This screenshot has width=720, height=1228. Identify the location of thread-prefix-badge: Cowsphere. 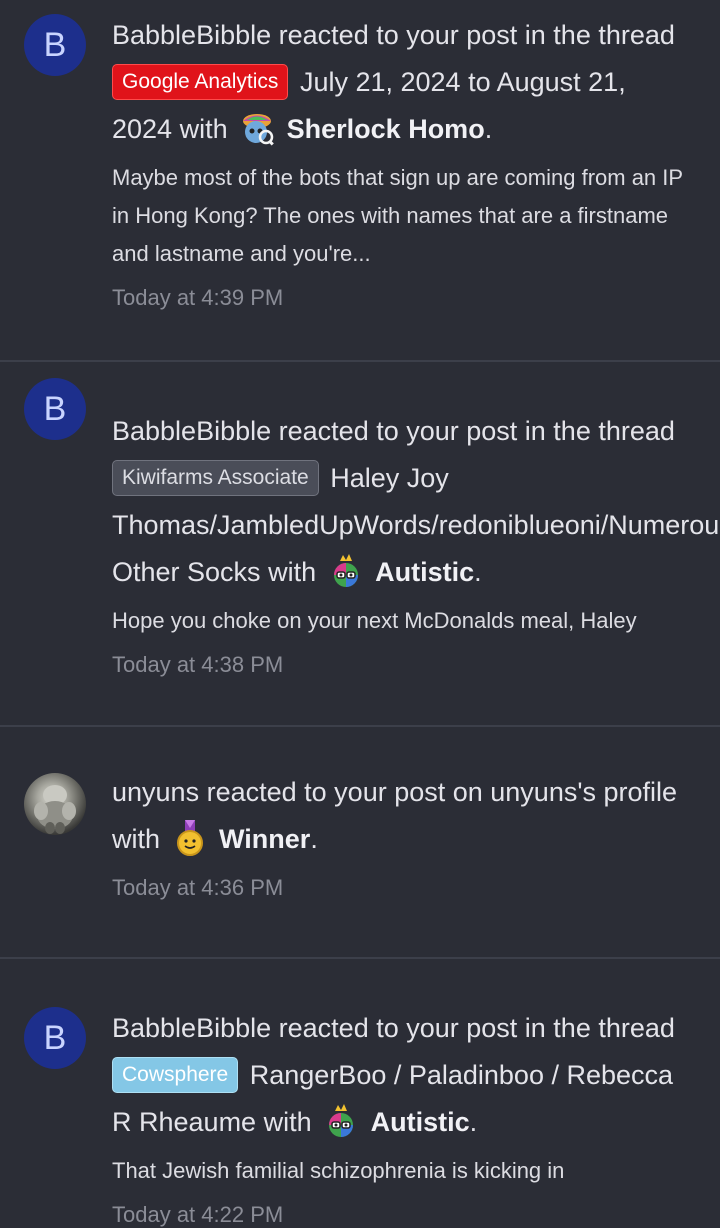
(175, 1075).